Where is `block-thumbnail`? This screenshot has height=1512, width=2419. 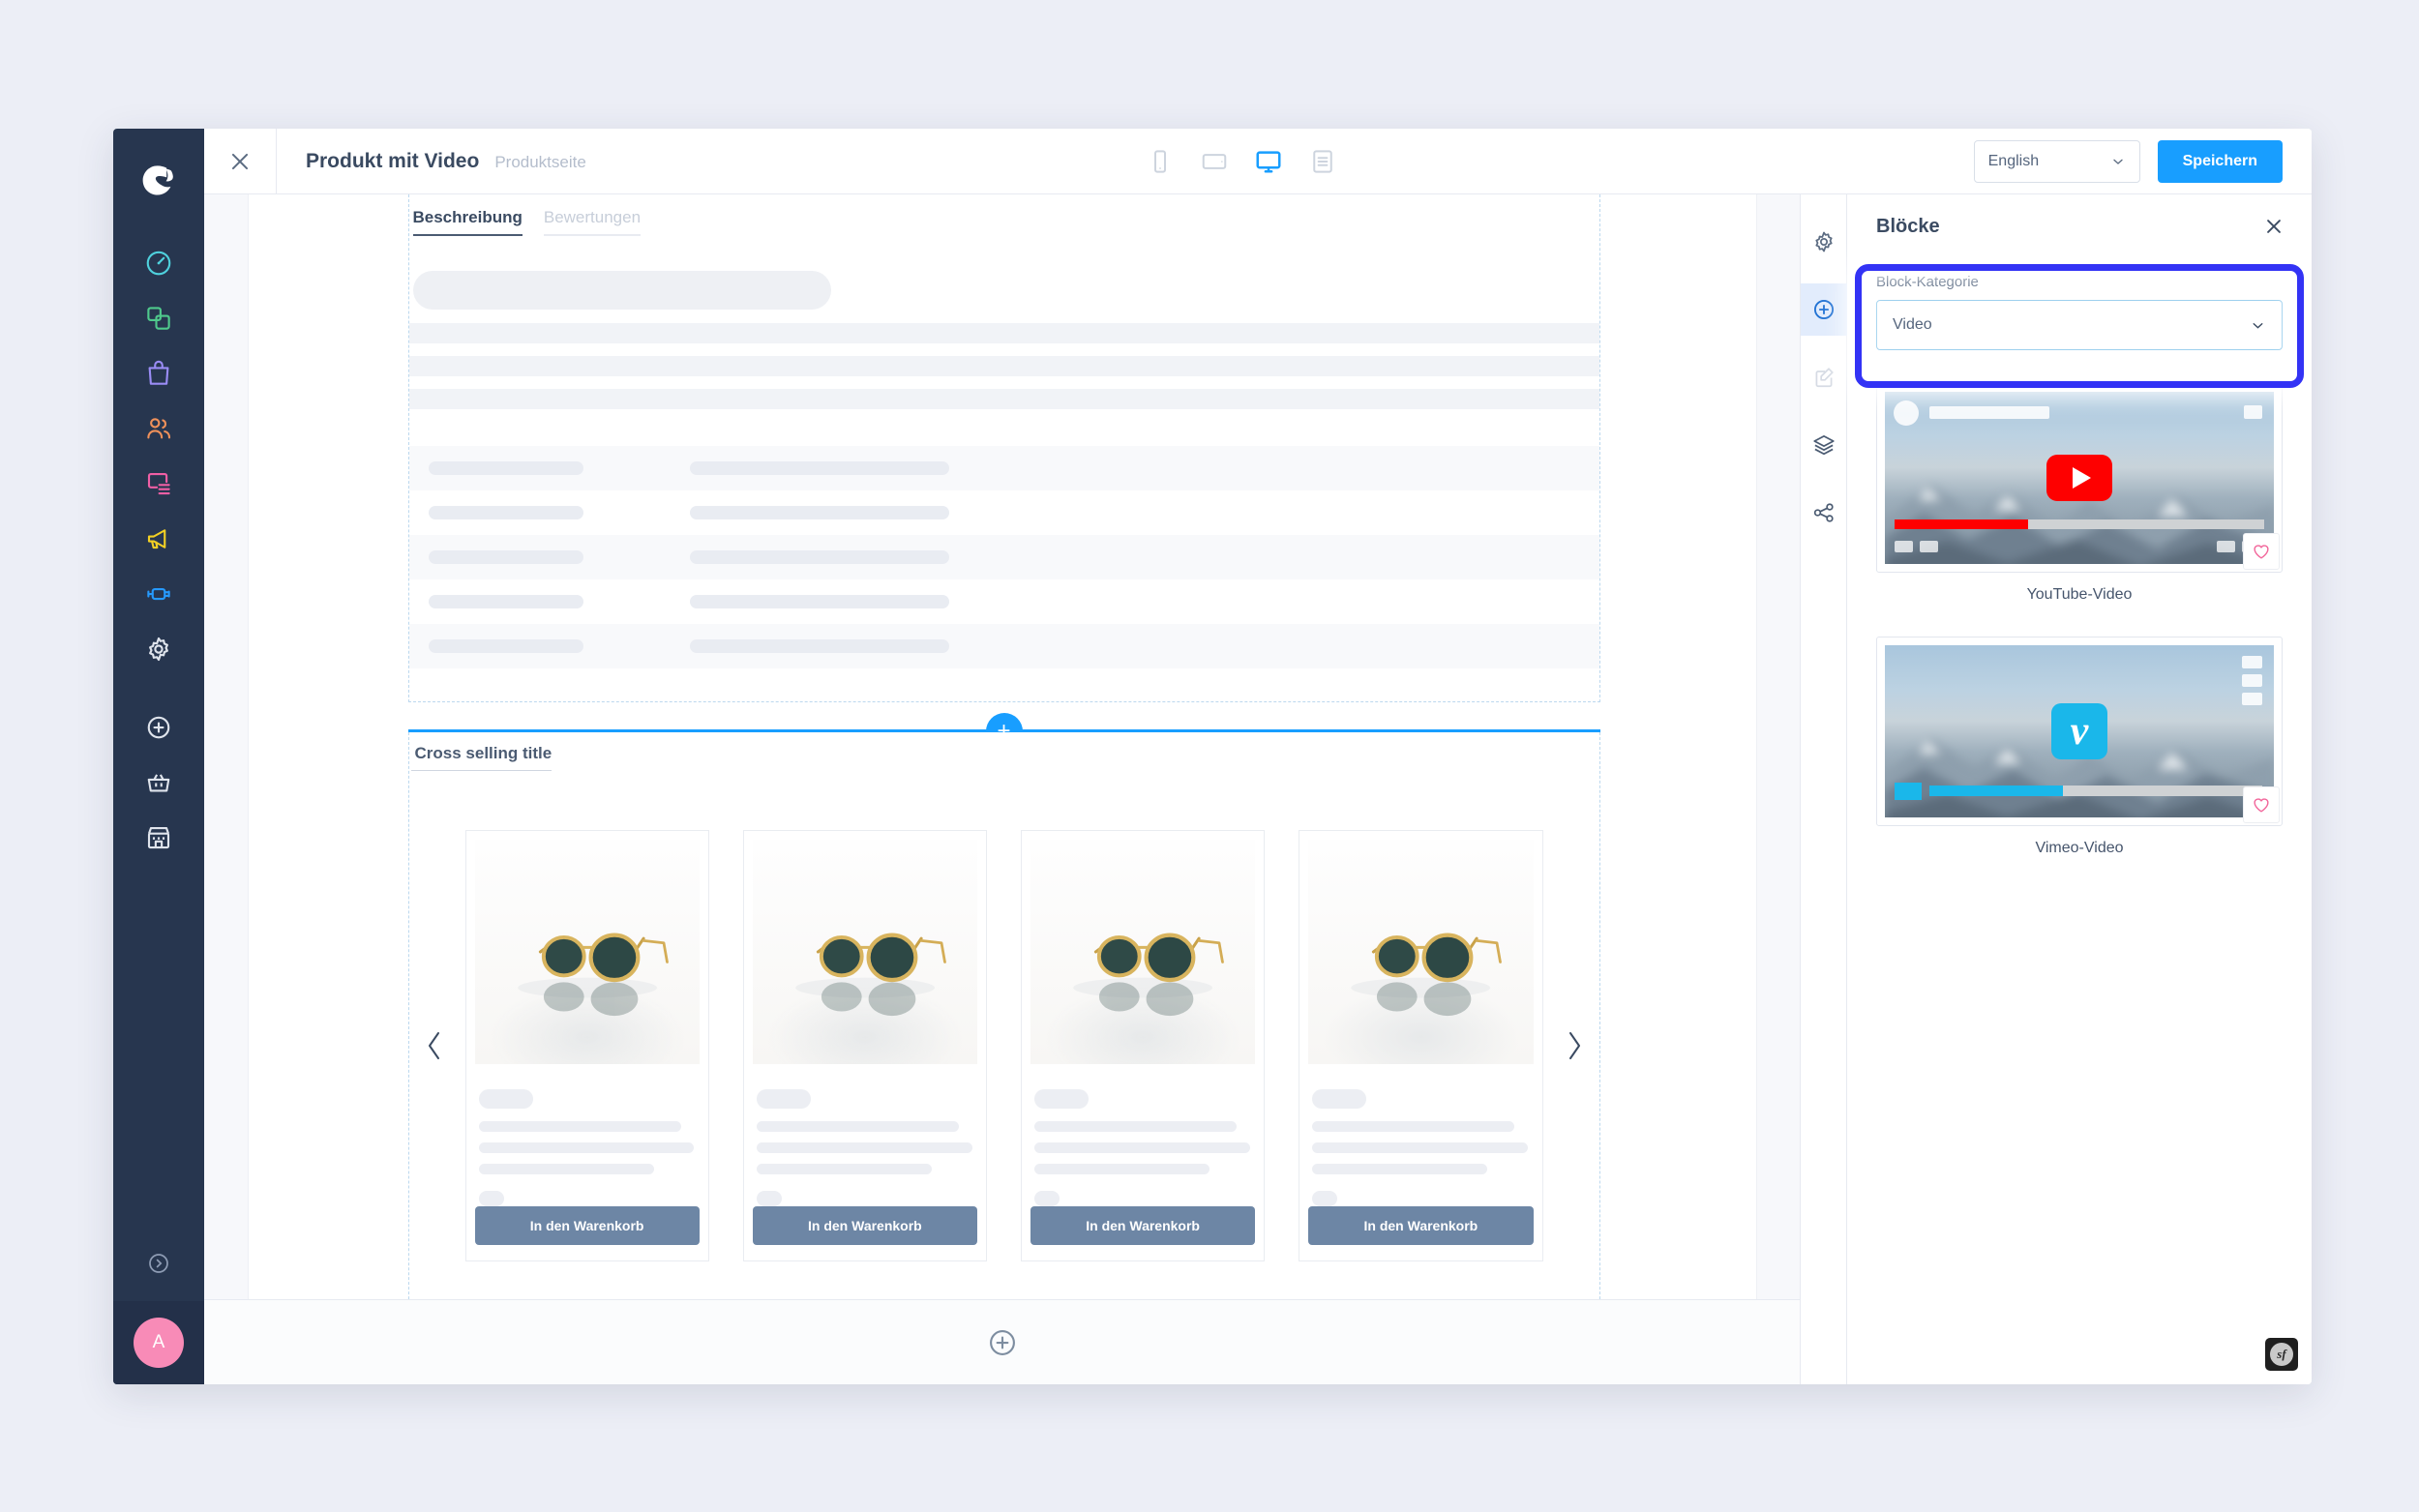 block-thumbnail is located at coordinates (2079, 478).